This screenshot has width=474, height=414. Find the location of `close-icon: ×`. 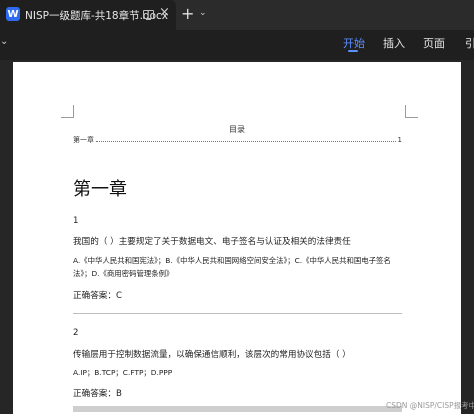

close-icon: × is located at coordinates (164, 12).